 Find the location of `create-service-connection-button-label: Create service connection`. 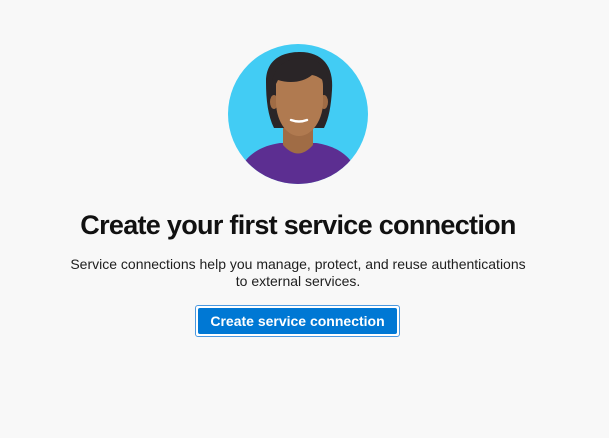

create-service-connection-button-label: Create service connection is located at coordinates (297, 321).